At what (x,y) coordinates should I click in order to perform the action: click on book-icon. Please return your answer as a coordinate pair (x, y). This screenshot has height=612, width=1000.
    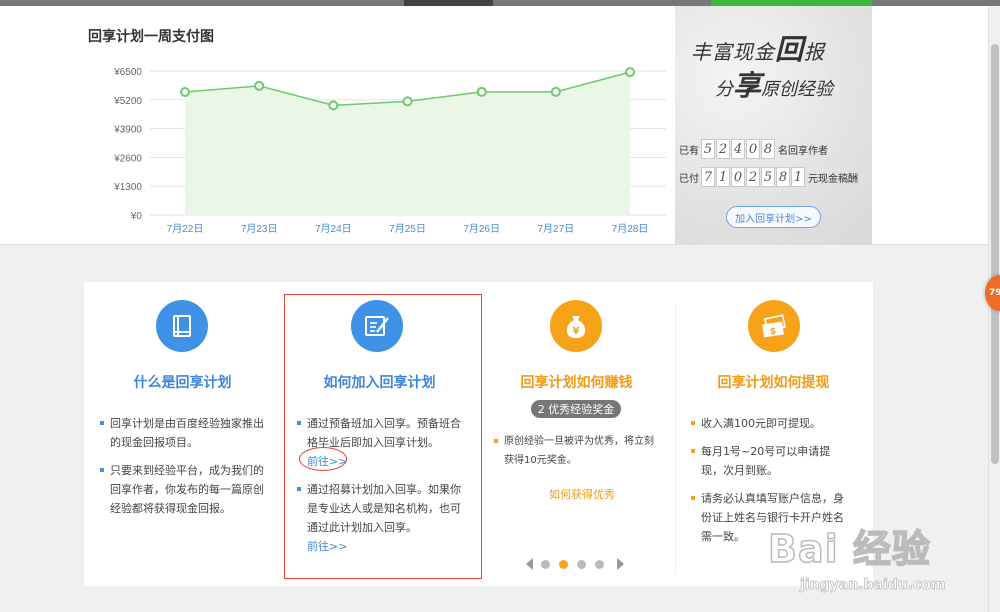
    Looking at the image, I should click on (182, 326).